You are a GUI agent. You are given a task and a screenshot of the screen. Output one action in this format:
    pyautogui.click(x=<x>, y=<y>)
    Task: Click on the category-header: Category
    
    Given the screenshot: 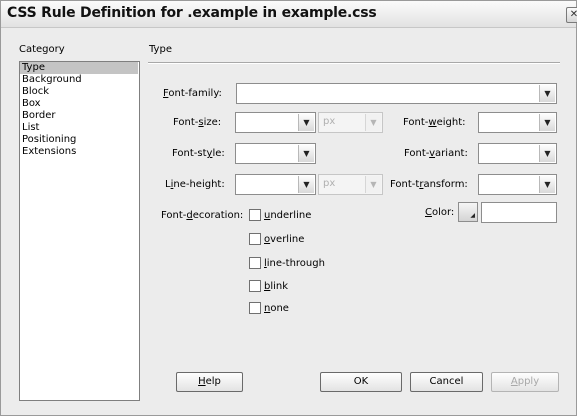 What is the action you would take?
    pyautogui.click(x=42, y=49)
    